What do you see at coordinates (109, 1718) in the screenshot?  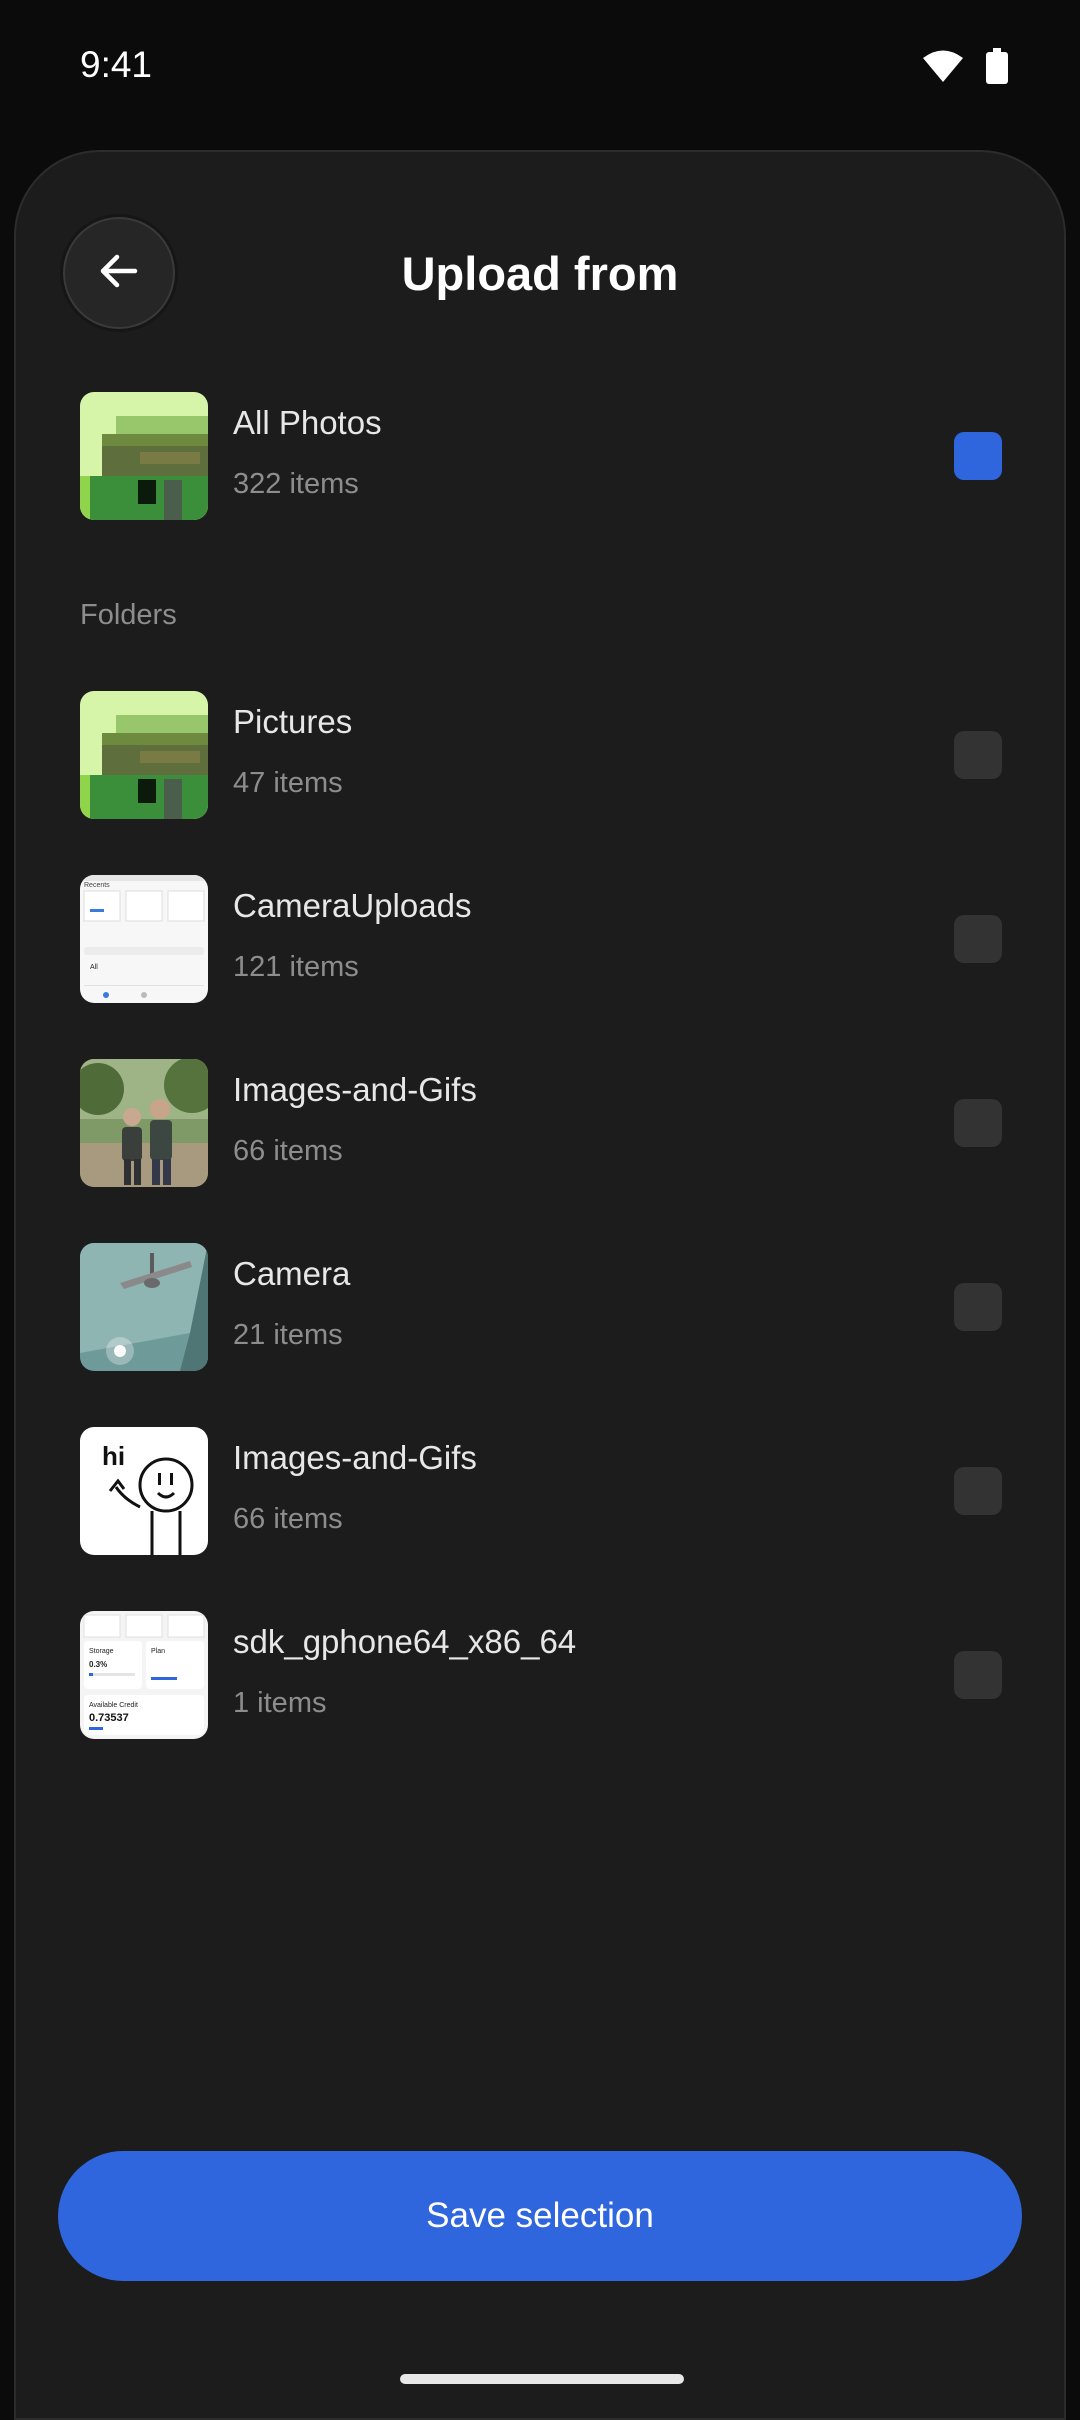 I see `thumb-text: 0.73537` at bounding box center [109, 1718].